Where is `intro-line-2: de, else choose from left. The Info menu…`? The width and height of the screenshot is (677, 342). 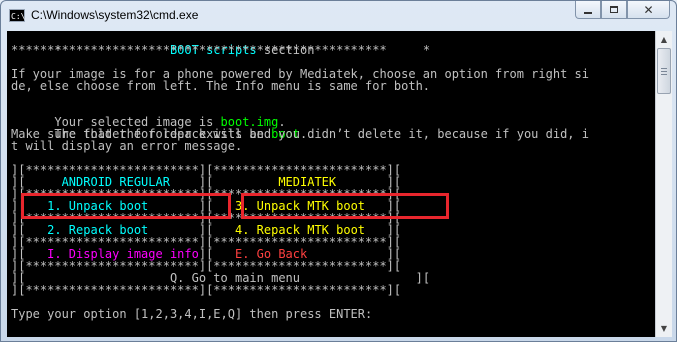 intro-line-2: de, else choose from left. The Info menu… is located at coordinates (221, 86).